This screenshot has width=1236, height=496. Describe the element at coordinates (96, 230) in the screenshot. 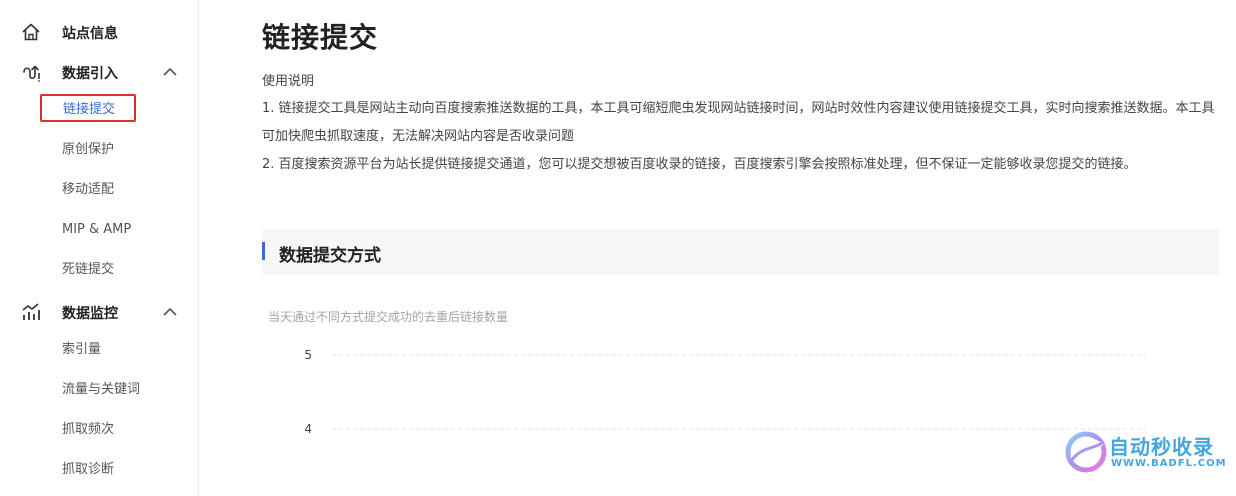

I see `sidebar-item-mip-amp: MIP & AMP` at that location.